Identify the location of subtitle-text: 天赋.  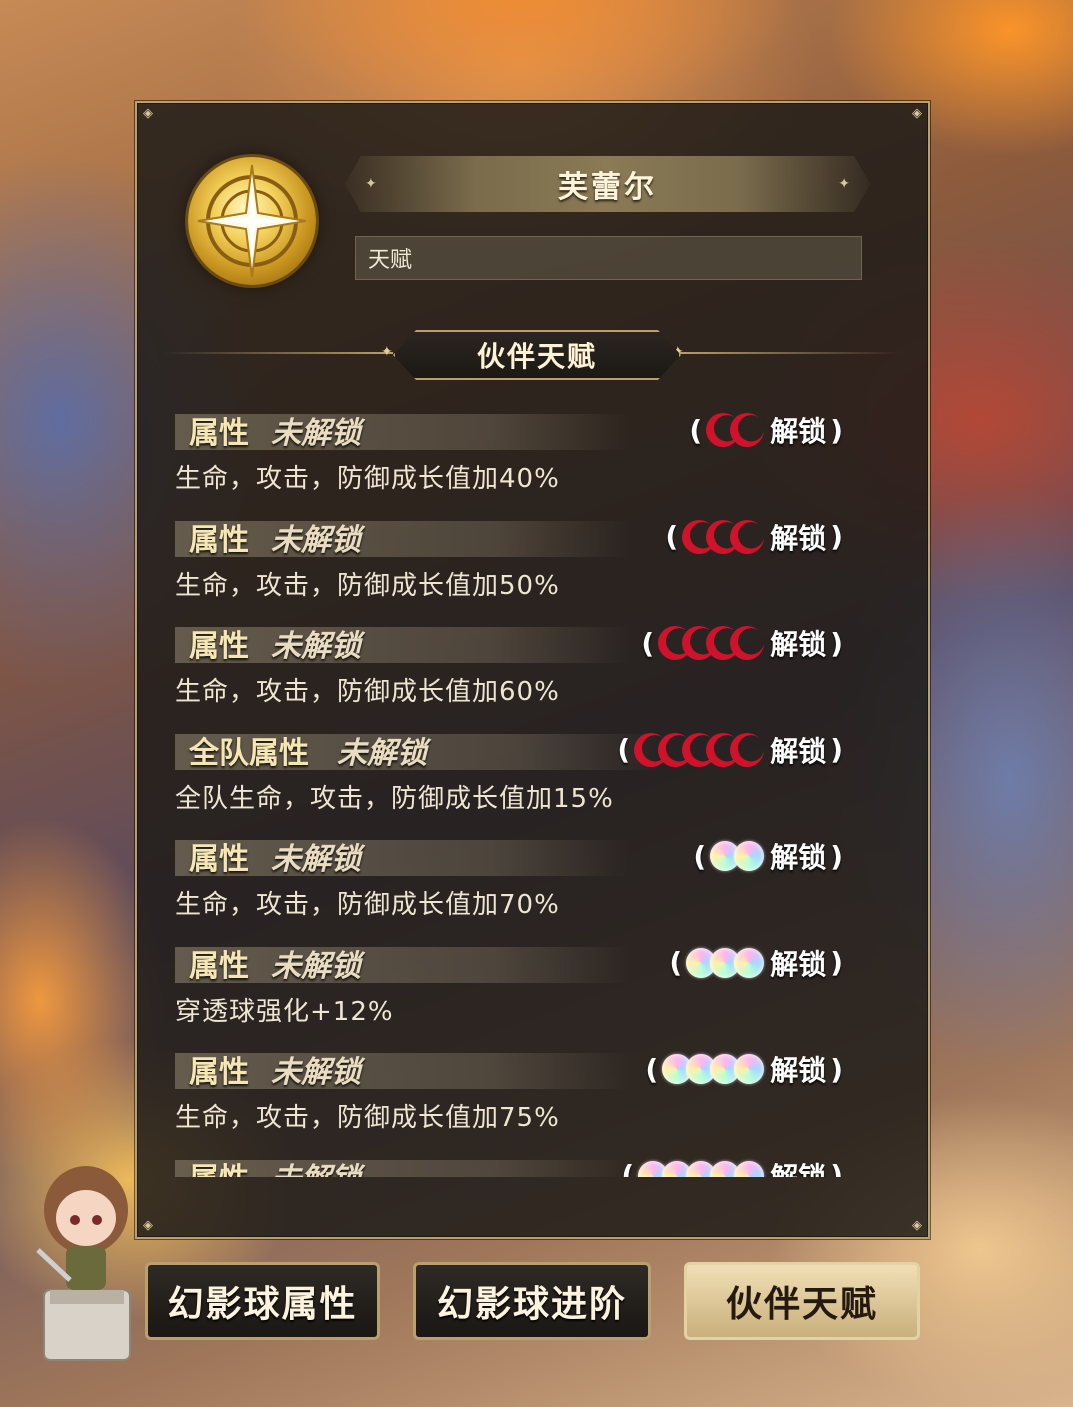
(390, 260).